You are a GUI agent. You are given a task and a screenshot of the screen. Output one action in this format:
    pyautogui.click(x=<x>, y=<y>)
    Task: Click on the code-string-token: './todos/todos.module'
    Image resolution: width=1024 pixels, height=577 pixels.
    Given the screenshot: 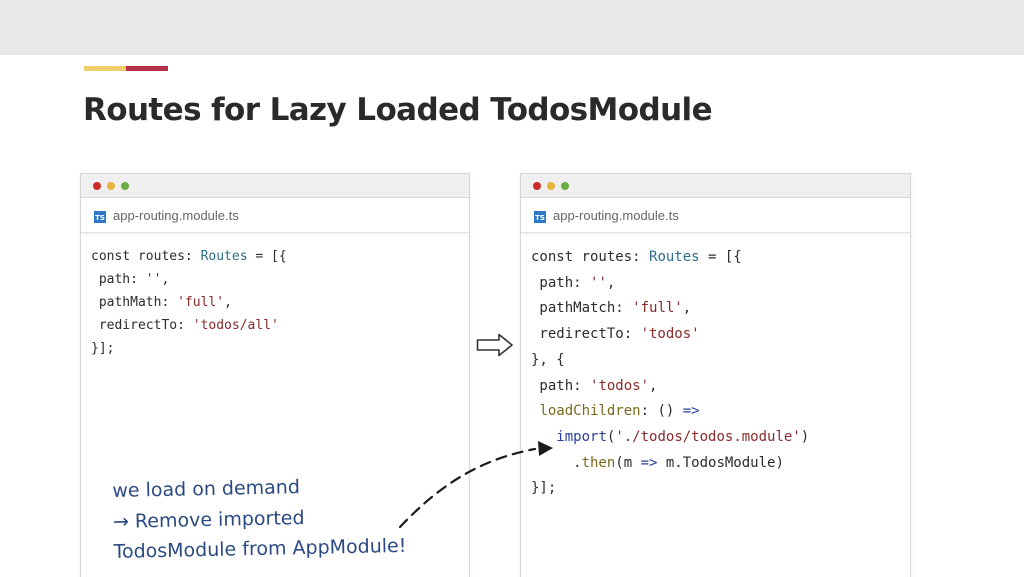 What is the action you would take?
    pyautogui.click(x=708, y=436)
    